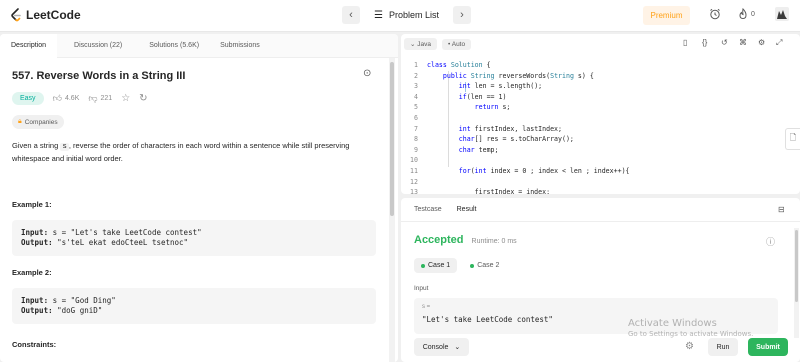  What do you see at coordinates (466, 209) in the screenshot?
I see `tab-result: Result` at bounding box center [466, 209].